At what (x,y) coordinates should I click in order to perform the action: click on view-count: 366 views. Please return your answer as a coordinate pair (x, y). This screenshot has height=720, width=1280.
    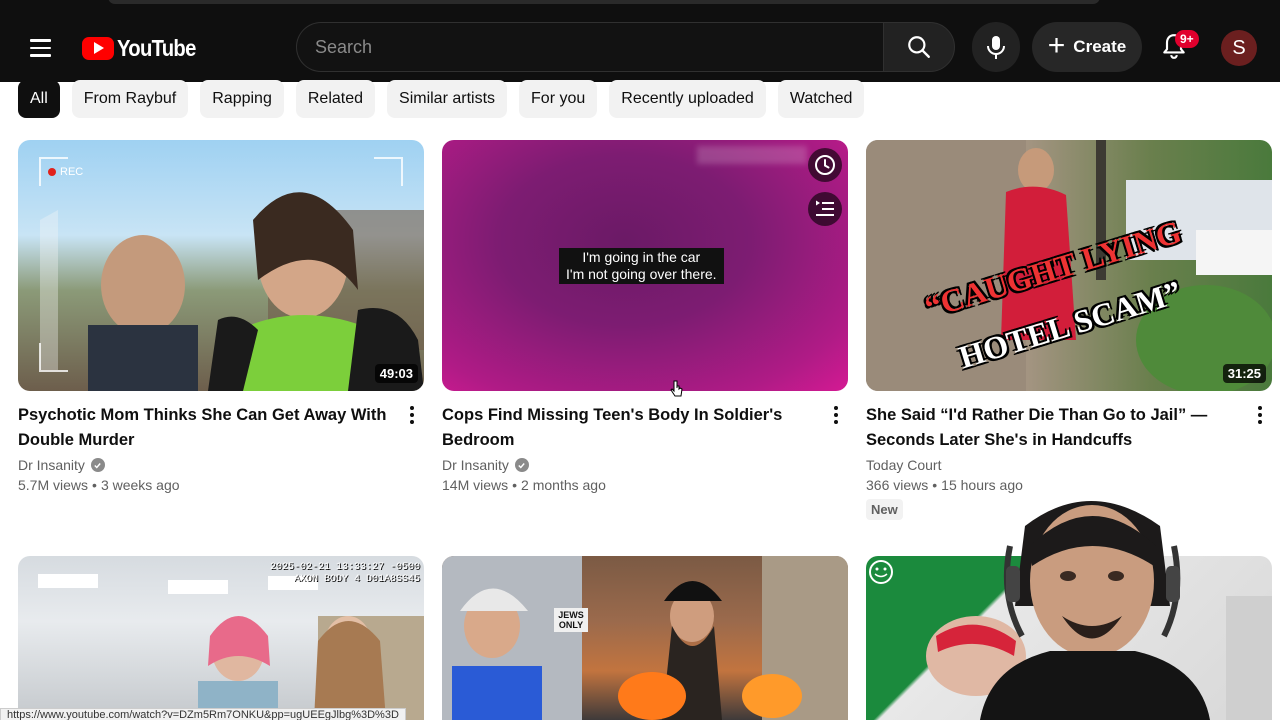
    Looking at the image, I should click on (897, 485).